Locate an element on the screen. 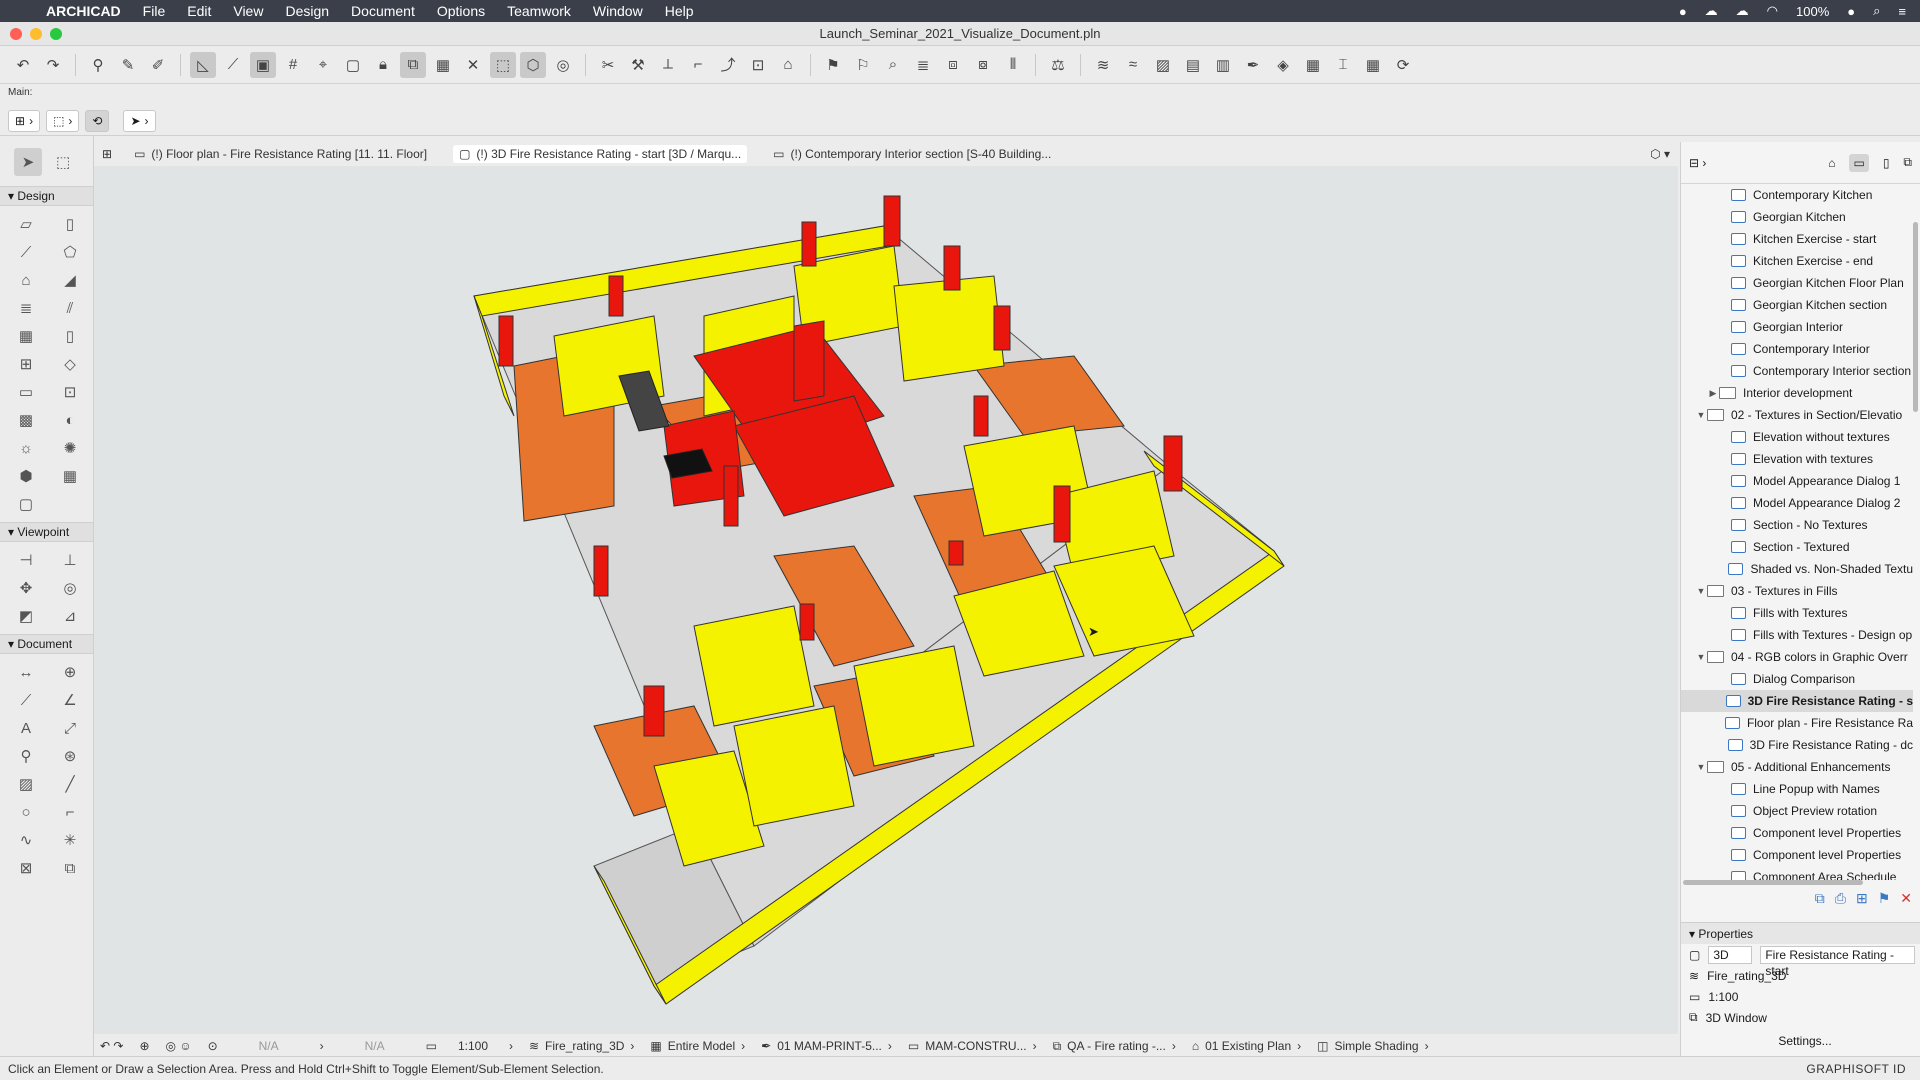 Image resolution: width=1920 pixels, height=1080 pixels. dimensions-icon: ⌶ is located at coordinates (1343, 65).